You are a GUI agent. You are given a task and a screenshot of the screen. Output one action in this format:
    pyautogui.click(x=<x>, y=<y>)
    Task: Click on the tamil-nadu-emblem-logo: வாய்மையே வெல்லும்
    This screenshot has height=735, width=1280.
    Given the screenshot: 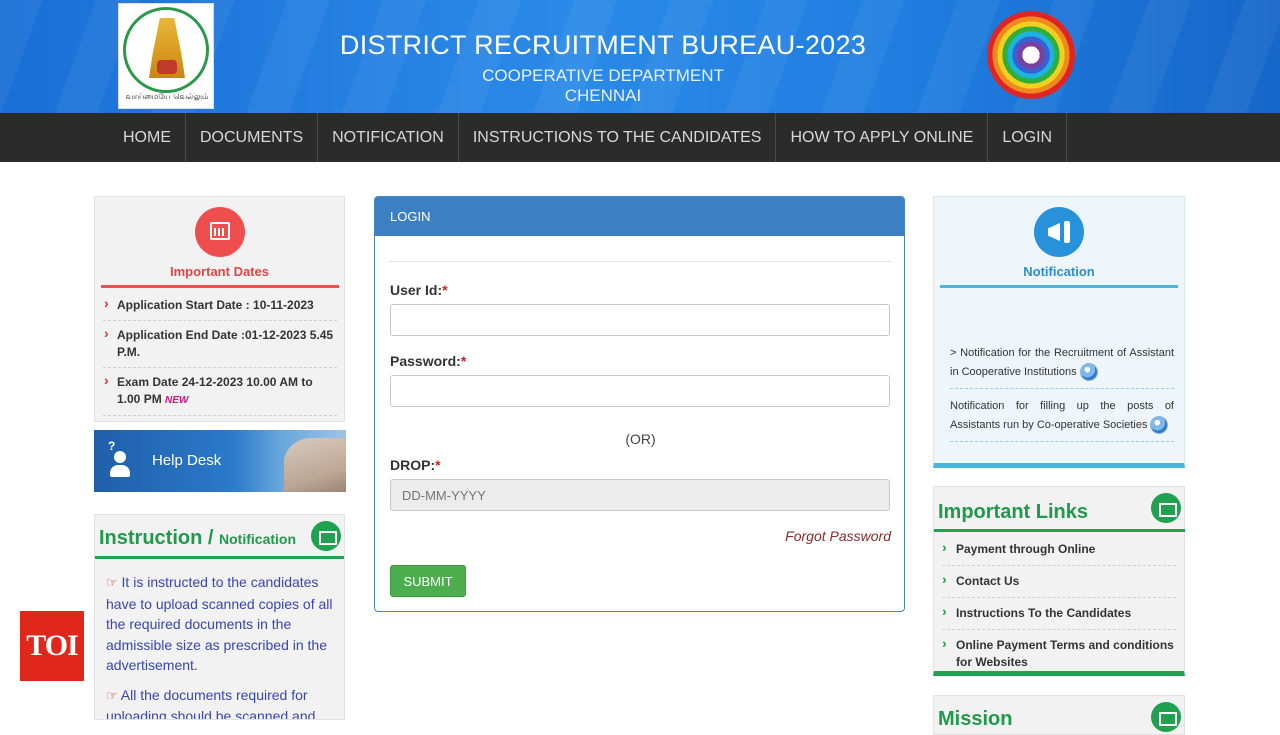 What is the action you would take?
    pyautogui.click(x=166, y=56)
    